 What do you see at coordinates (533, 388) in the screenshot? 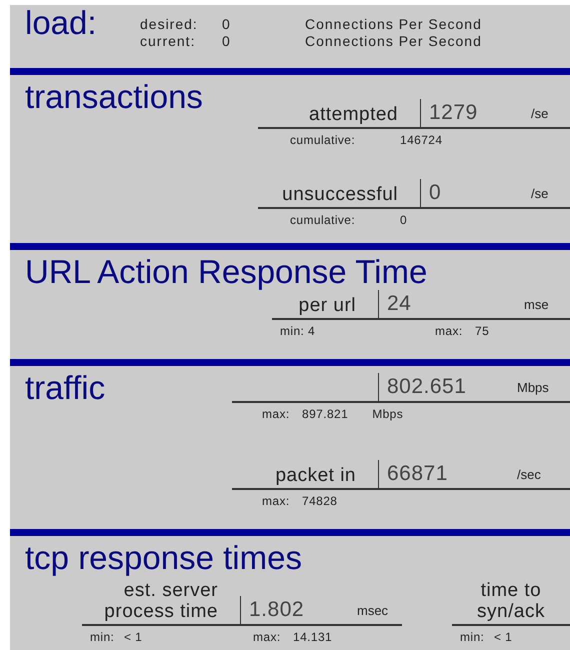
I see `metric-unit: Mbps` at bounding box center [533, 388].